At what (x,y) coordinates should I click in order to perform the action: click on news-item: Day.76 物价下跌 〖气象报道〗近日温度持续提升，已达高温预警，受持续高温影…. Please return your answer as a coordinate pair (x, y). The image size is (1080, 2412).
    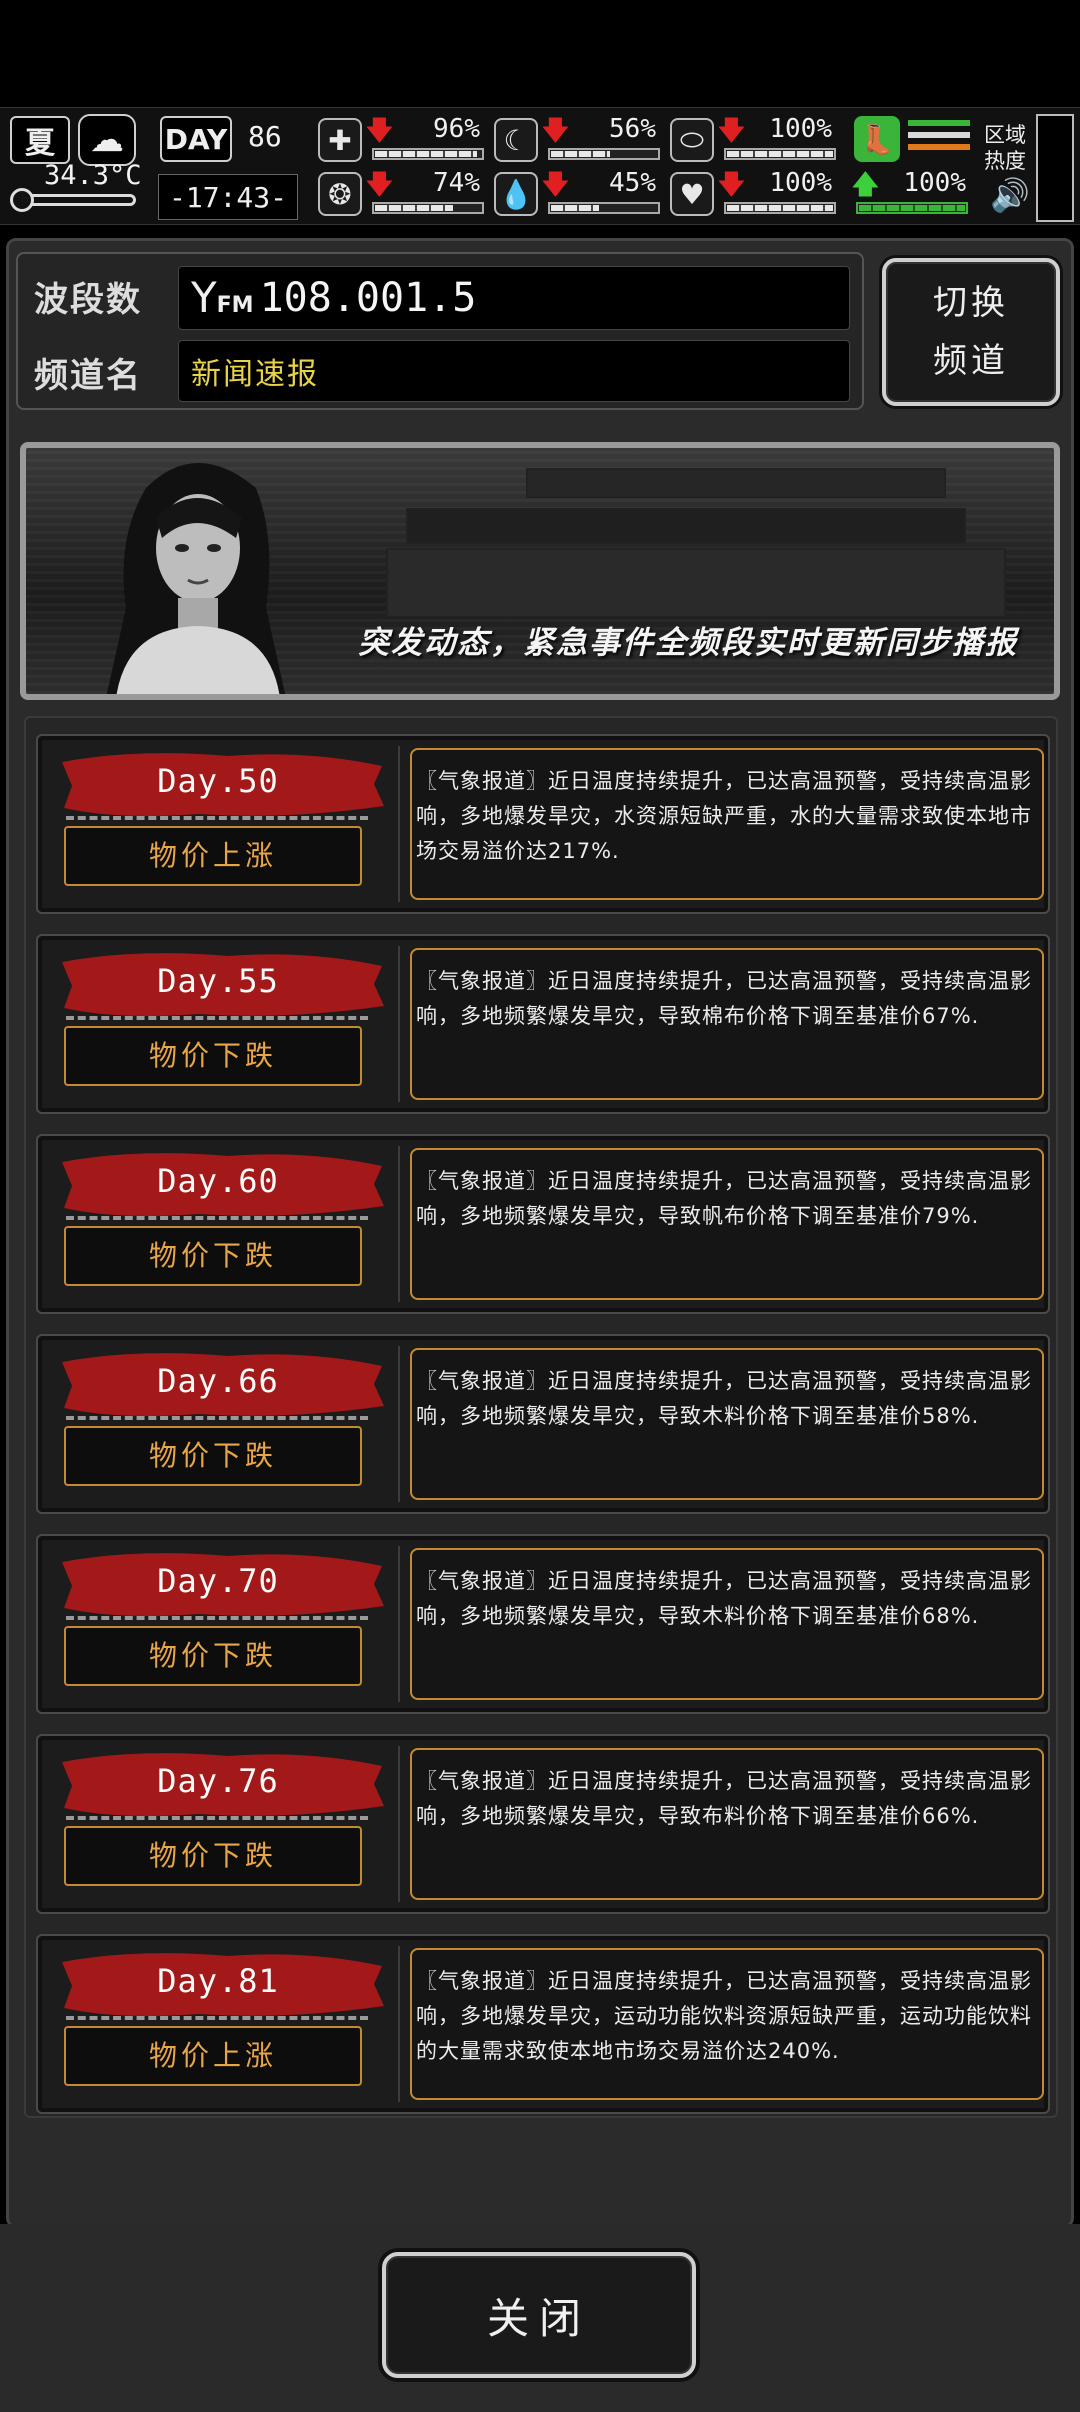
    Looking at the image, I should click on (543, 1824).